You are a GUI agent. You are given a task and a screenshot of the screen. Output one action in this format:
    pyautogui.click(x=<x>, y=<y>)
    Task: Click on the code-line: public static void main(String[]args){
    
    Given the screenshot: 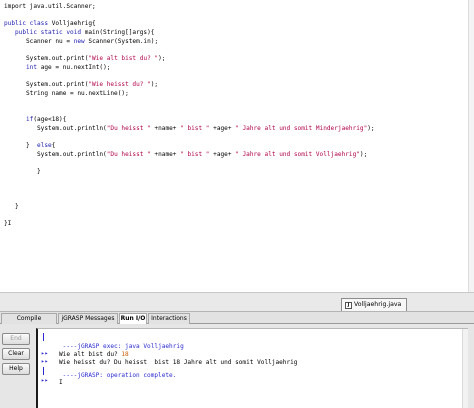 What is the action you would take?
    pyautogui.click(x=189, y=33)
    